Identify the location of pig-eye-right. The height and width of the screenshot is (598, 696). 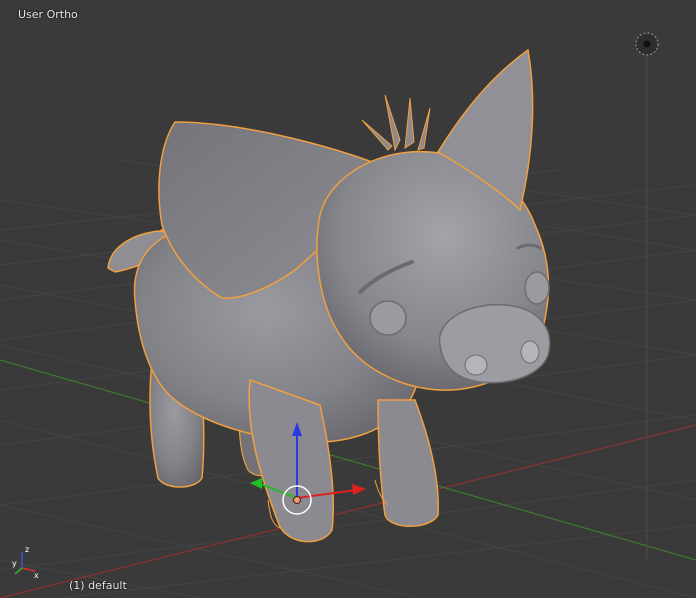
(537, 288).